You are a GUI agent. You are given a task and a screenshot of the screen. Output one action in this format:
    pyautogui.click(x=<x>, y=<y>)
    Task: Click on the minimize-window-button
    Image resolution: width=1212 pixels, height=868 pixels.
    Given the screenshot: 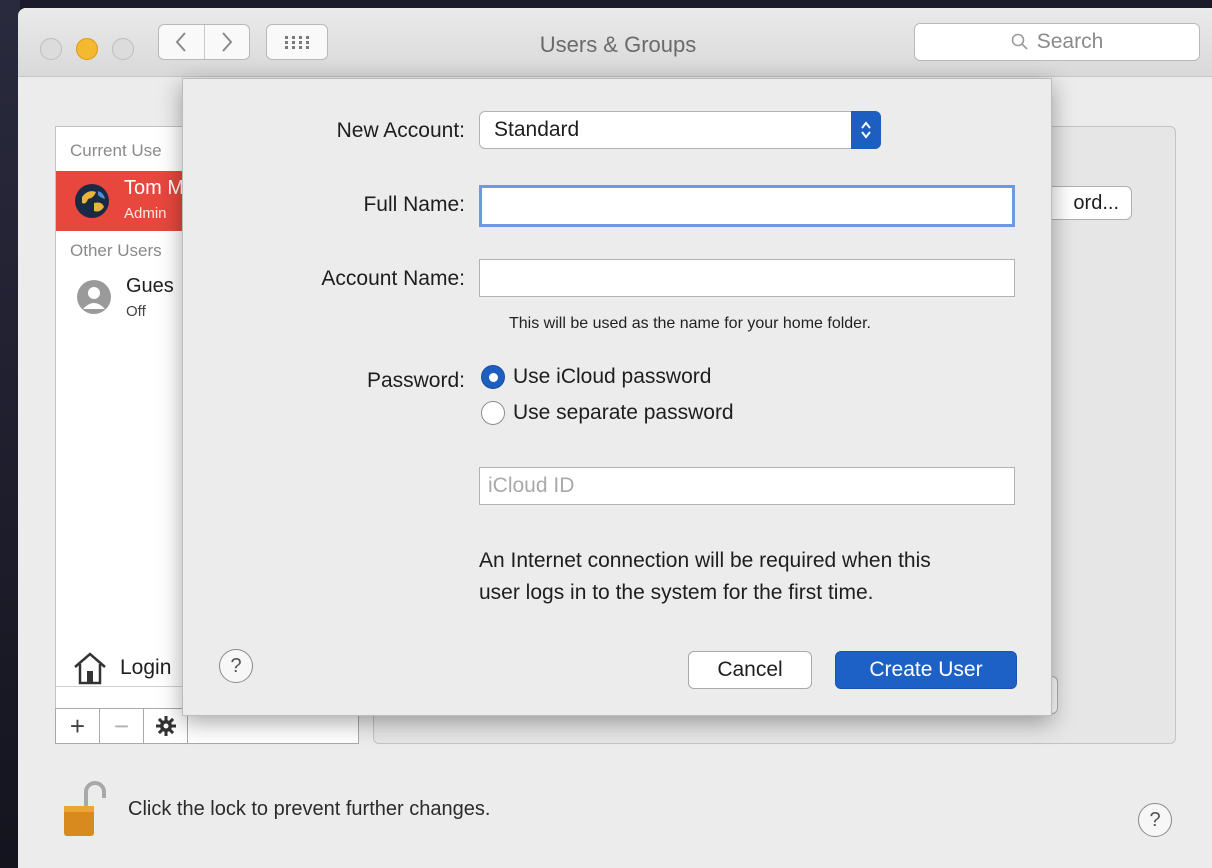 What is the action you would take?
    pyautogui.click(x=87, y=49)
    